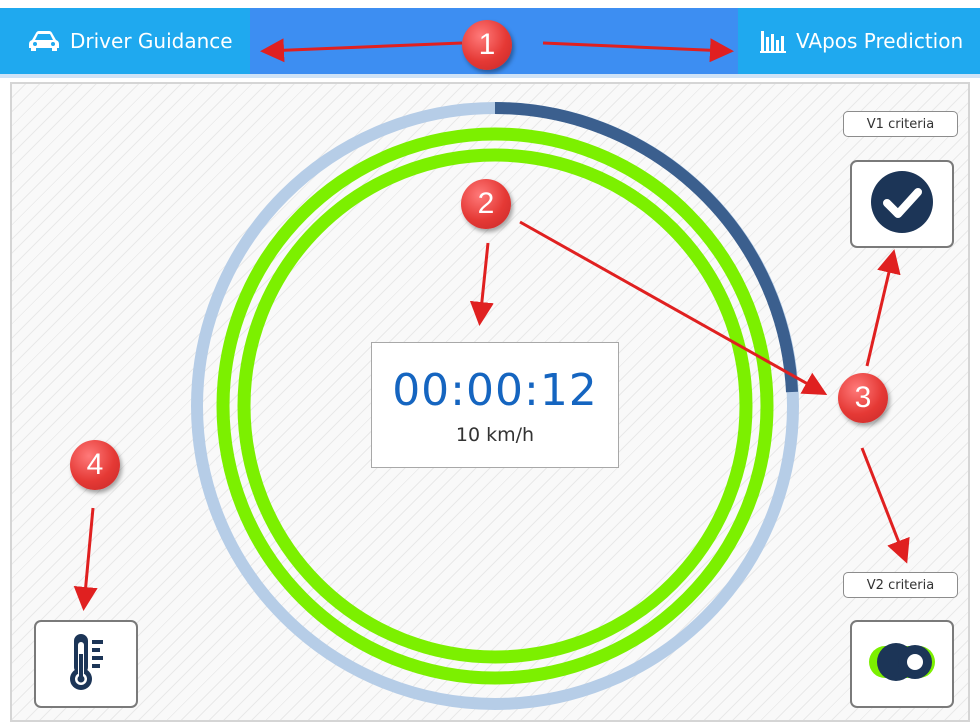 The height and width of the screenshot is (722, 980). What do you see at coordinates (900, 585) in the screenshot?
I see `v2-criteria-label: V2 criteria` at bounding box center [900, 585].